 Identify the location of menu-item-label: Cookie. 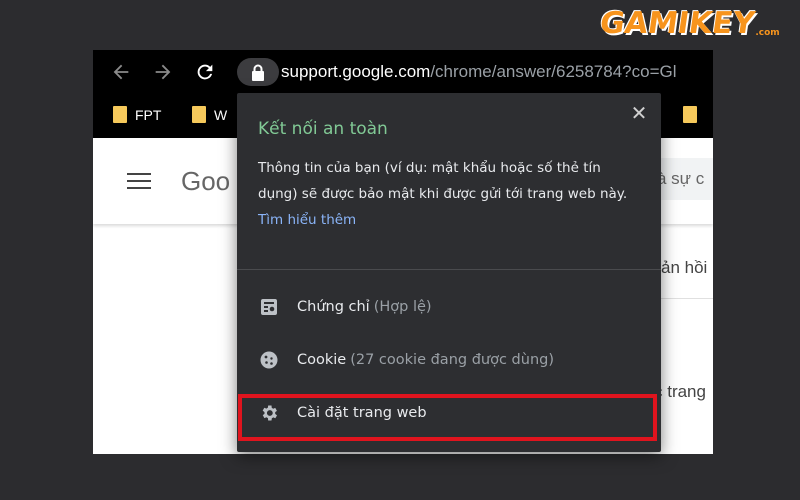
(322, 360).